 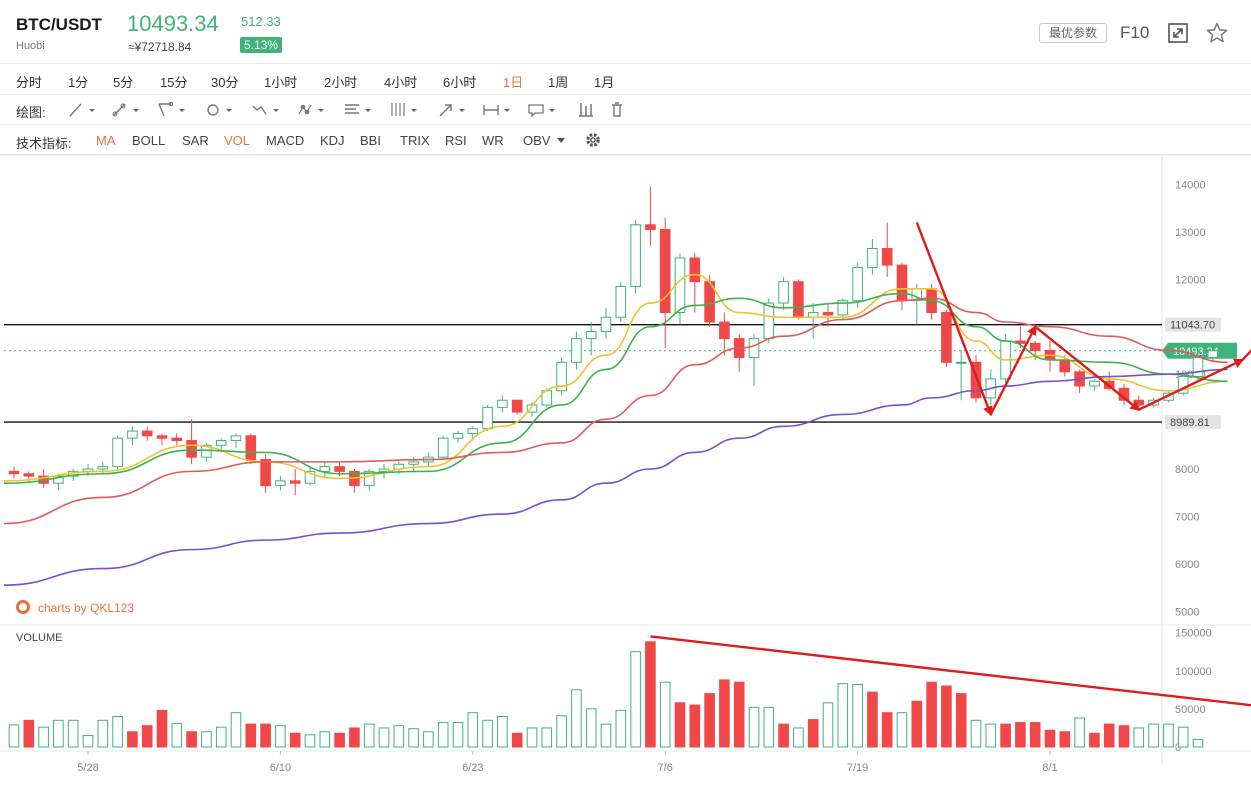 I want to click on text-tool, so click(x=543, y=110).